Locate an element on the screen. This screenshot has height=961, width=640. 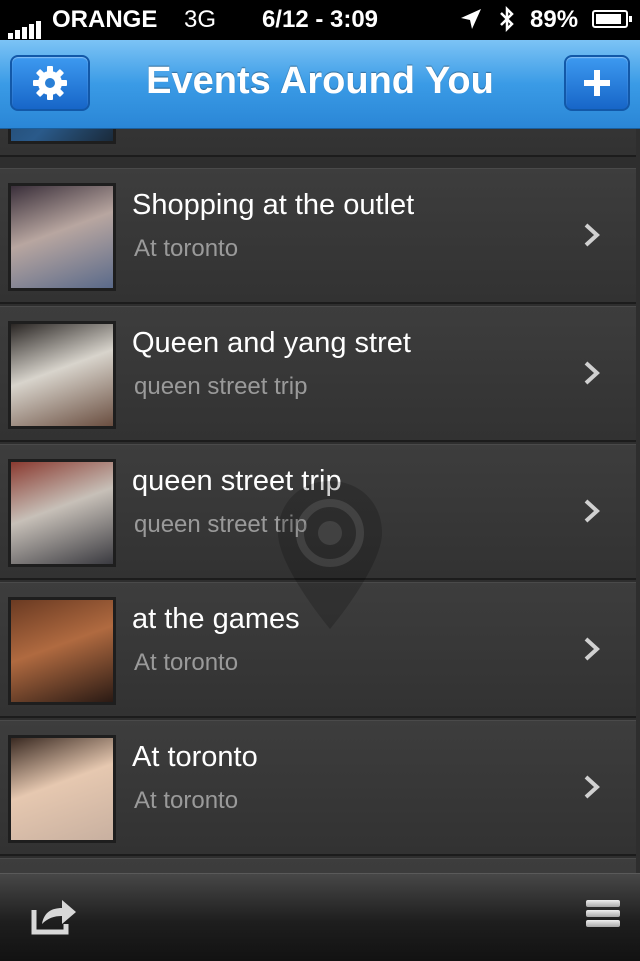
share-icon is located at coordinates (53, 917).